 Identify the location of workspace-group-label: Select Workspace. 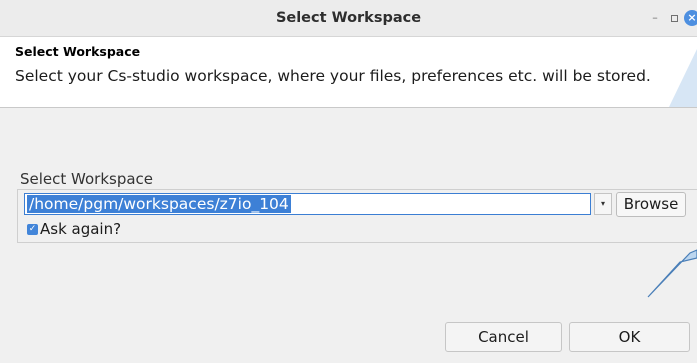
(87, 179).